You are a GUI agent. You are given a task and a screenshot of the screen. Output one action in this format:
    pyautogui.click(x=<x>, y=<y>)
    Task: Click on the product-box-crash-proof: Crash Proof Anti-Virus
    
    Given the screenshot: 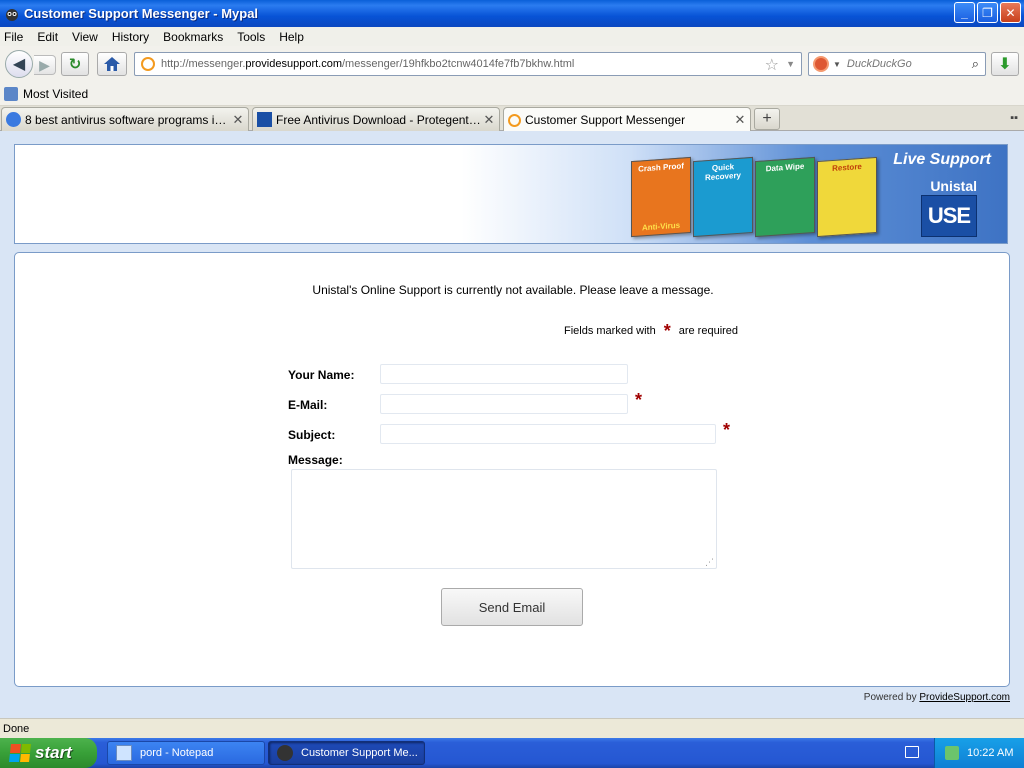 What is the action you would take?
    pyautogui.click(x=661, y=197)
    